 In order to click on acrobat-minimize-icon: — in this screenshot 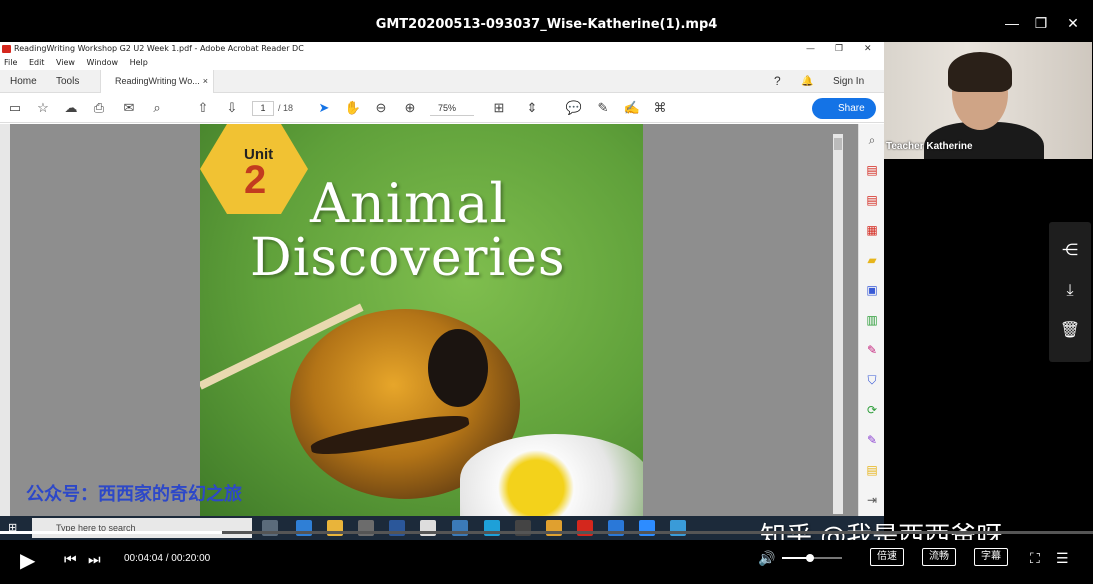, I will do `click(810, 49)`.